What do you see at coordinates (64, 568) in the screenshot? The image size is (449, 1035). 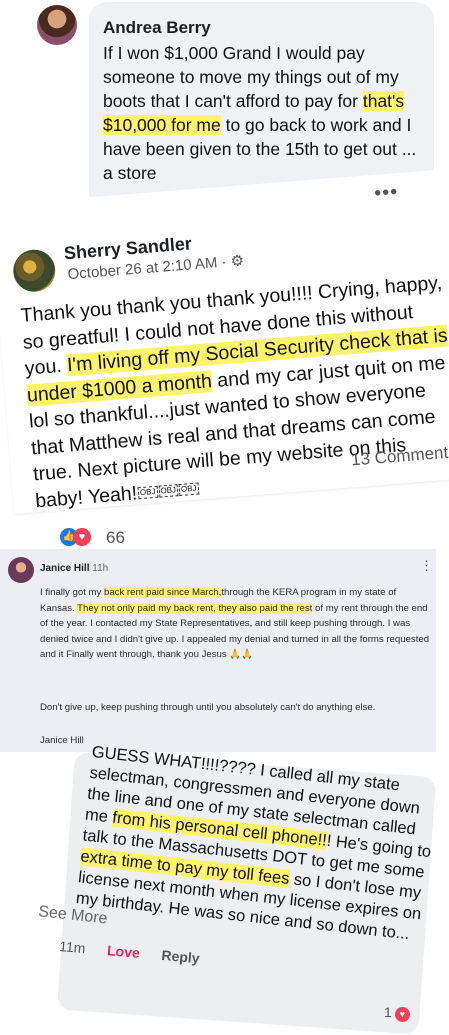 I see `author-name-text: Janice Hill` at bounding box center [64, 568].